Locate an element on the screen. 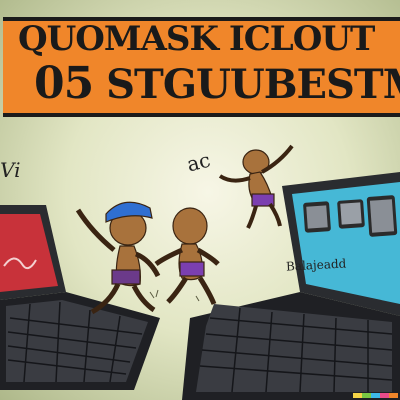  scribble-left: Vi is located at coordinates (10, 170).